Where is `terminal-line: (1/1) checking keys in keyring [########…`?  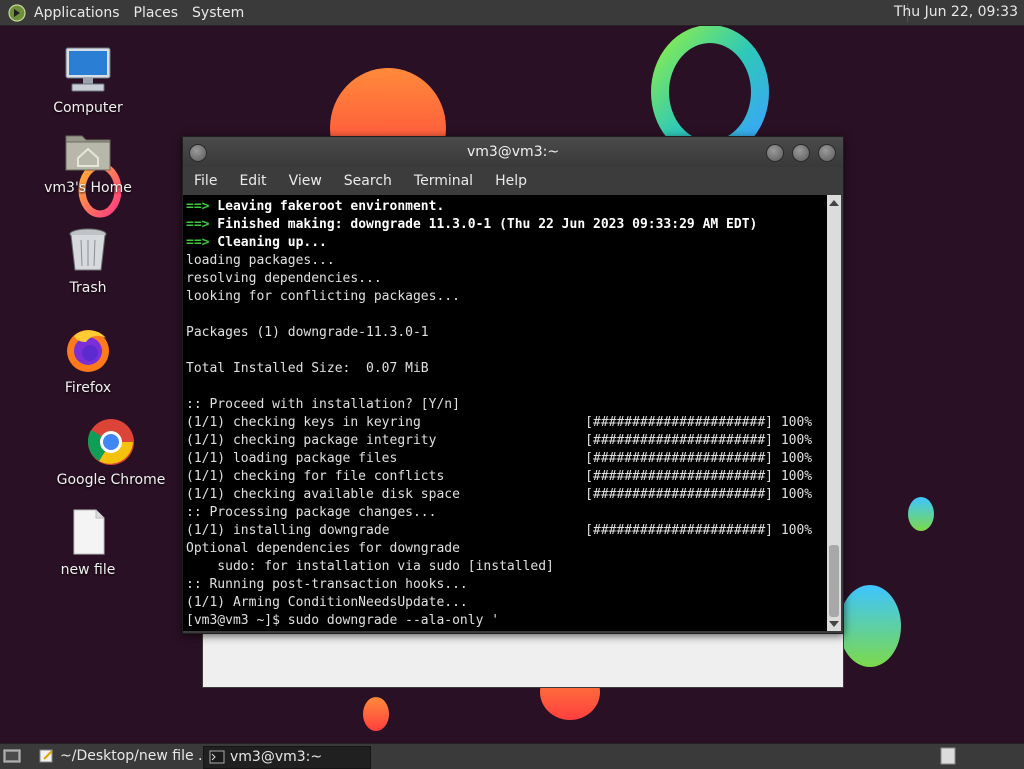 terminal-line: (1/1) checking keys in keyring [########… is located at coordinates (506, 423).